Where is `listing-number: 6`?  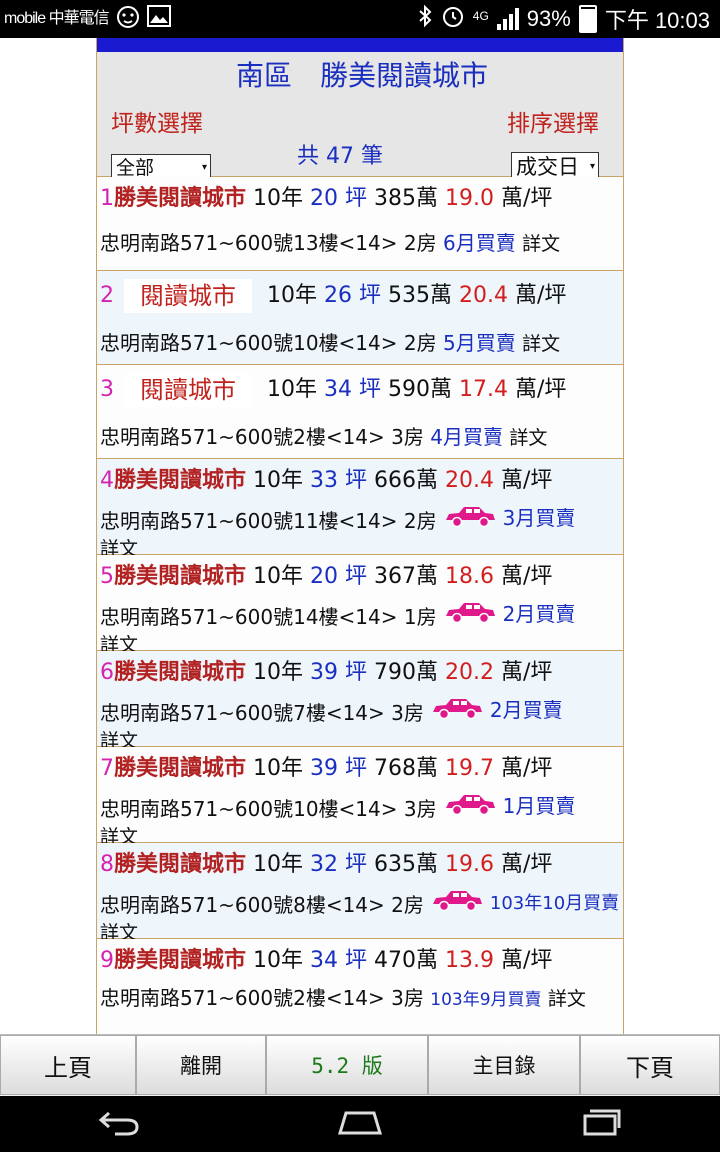 listing-number: 6 is located at coordinates (107, 672).